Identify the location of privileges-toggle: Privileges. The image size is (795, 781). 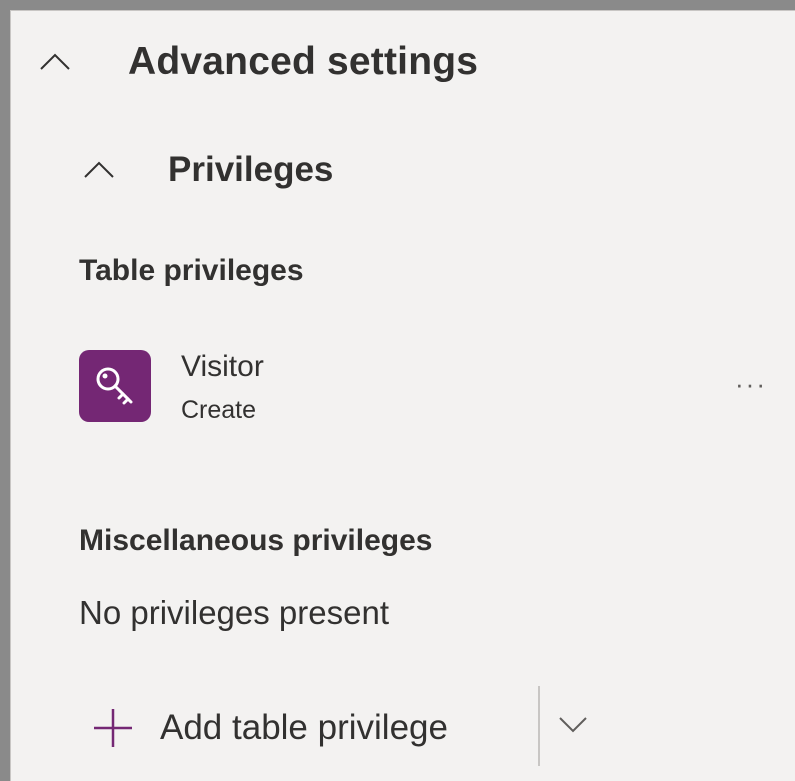
(207, 170).